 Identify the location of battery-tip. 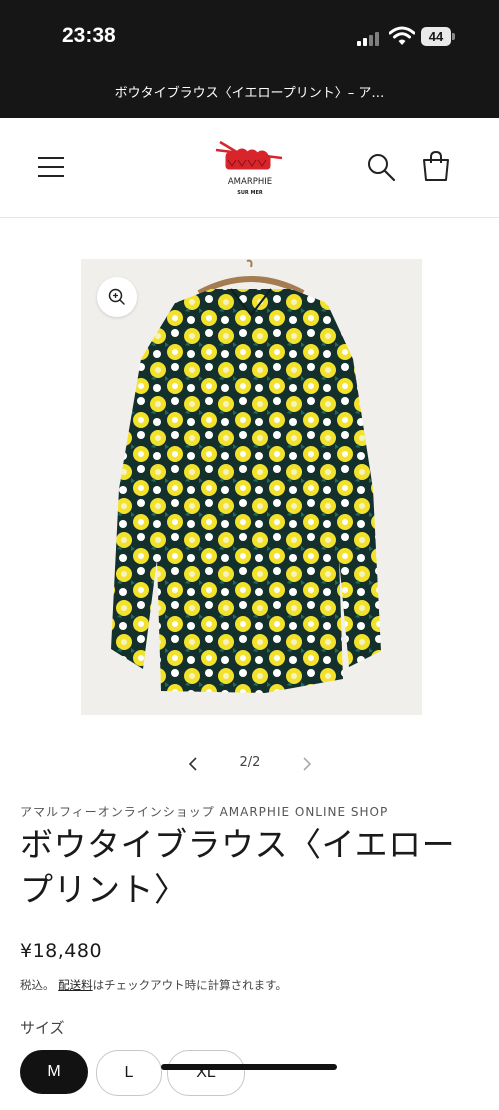
(453, 36).